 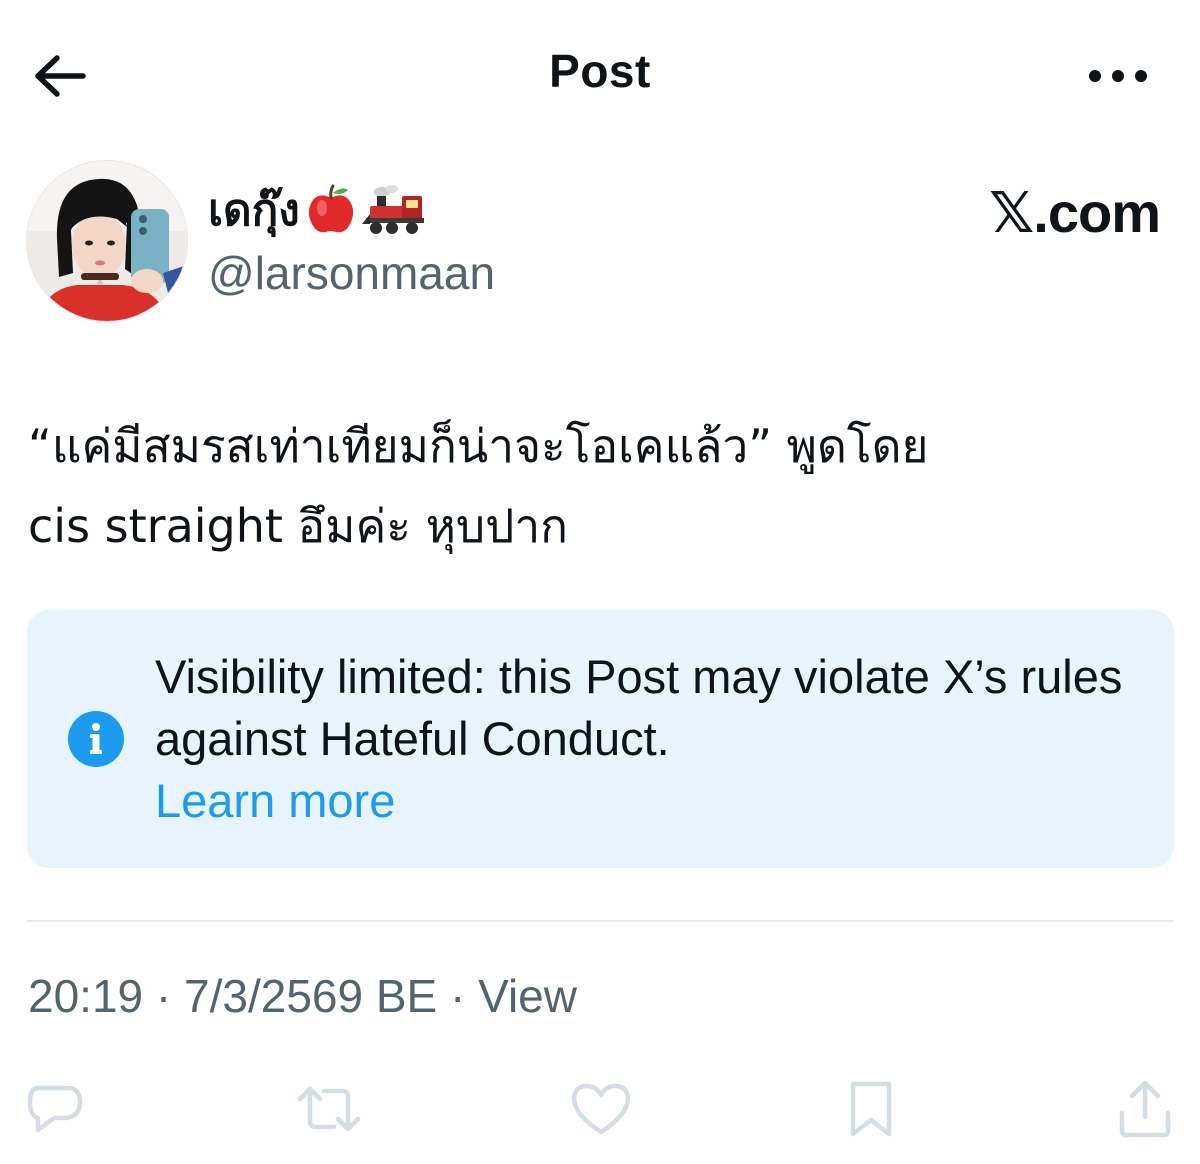 I want to click on bookmark-button, so click(x=871, y=1109).